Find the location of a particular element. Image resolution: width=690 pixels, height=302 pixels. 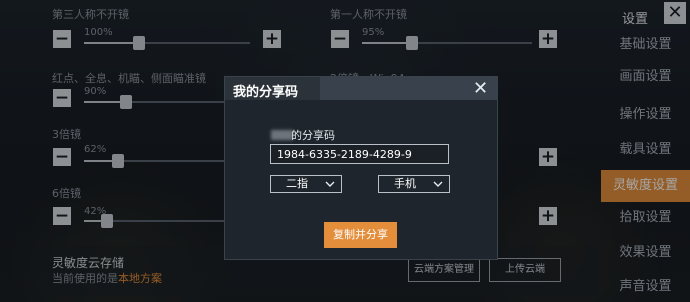

dialog-title: 我的分享码 is located at coordinates (266, 92).